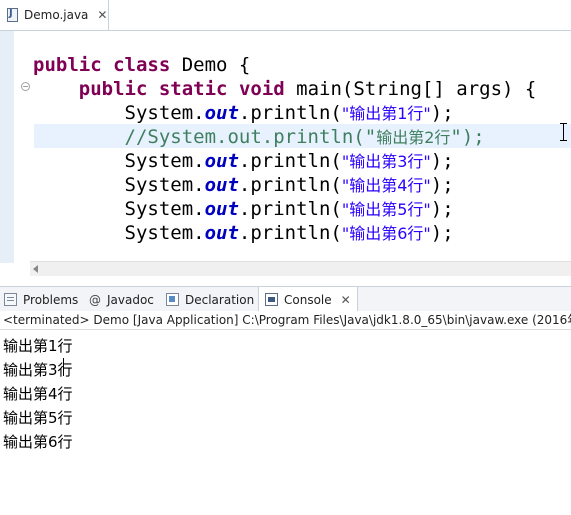 This screenshot has width=571, height=515. Describe the element at coordinates (51, 299) in the screenshot. I see `tab-label: Problems` at that location.